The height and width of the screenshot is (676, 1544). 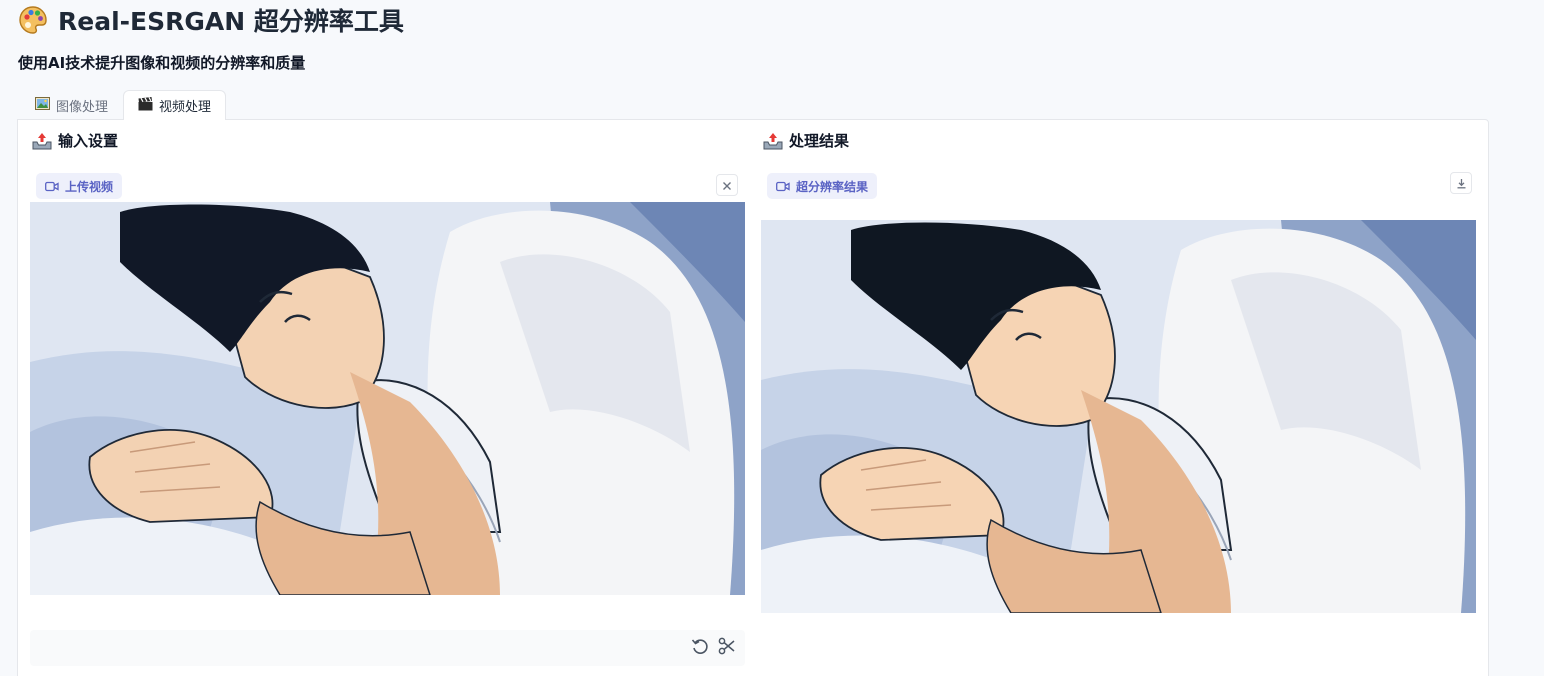 I want to click on tab-video-processing: 视频处理, so click(x=175, y=105).